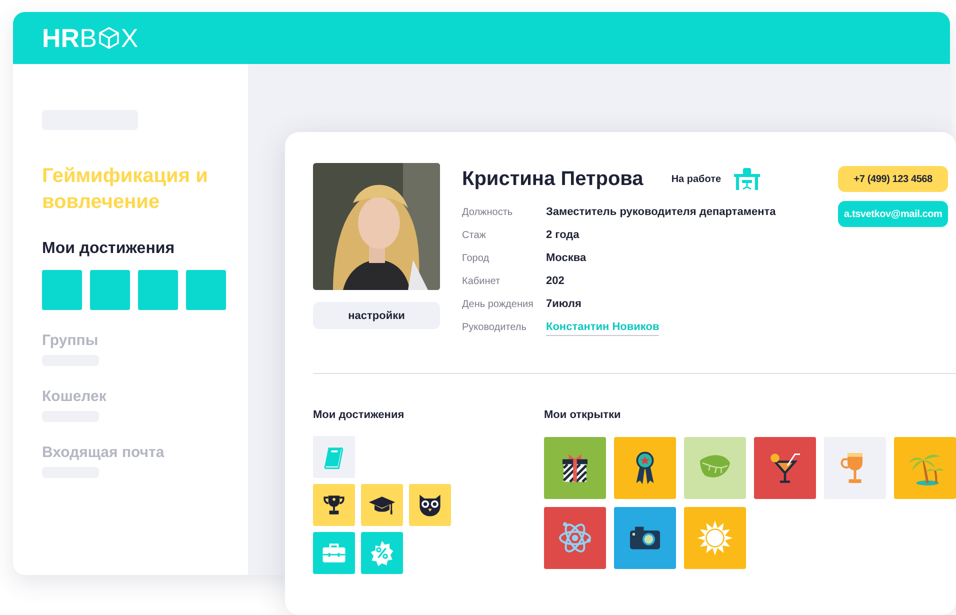 The height and width of the screenshot is (615, 956). Describe the element at coordinates (488, 213) in the screenshot. I see `field-label: Должность` at that location.